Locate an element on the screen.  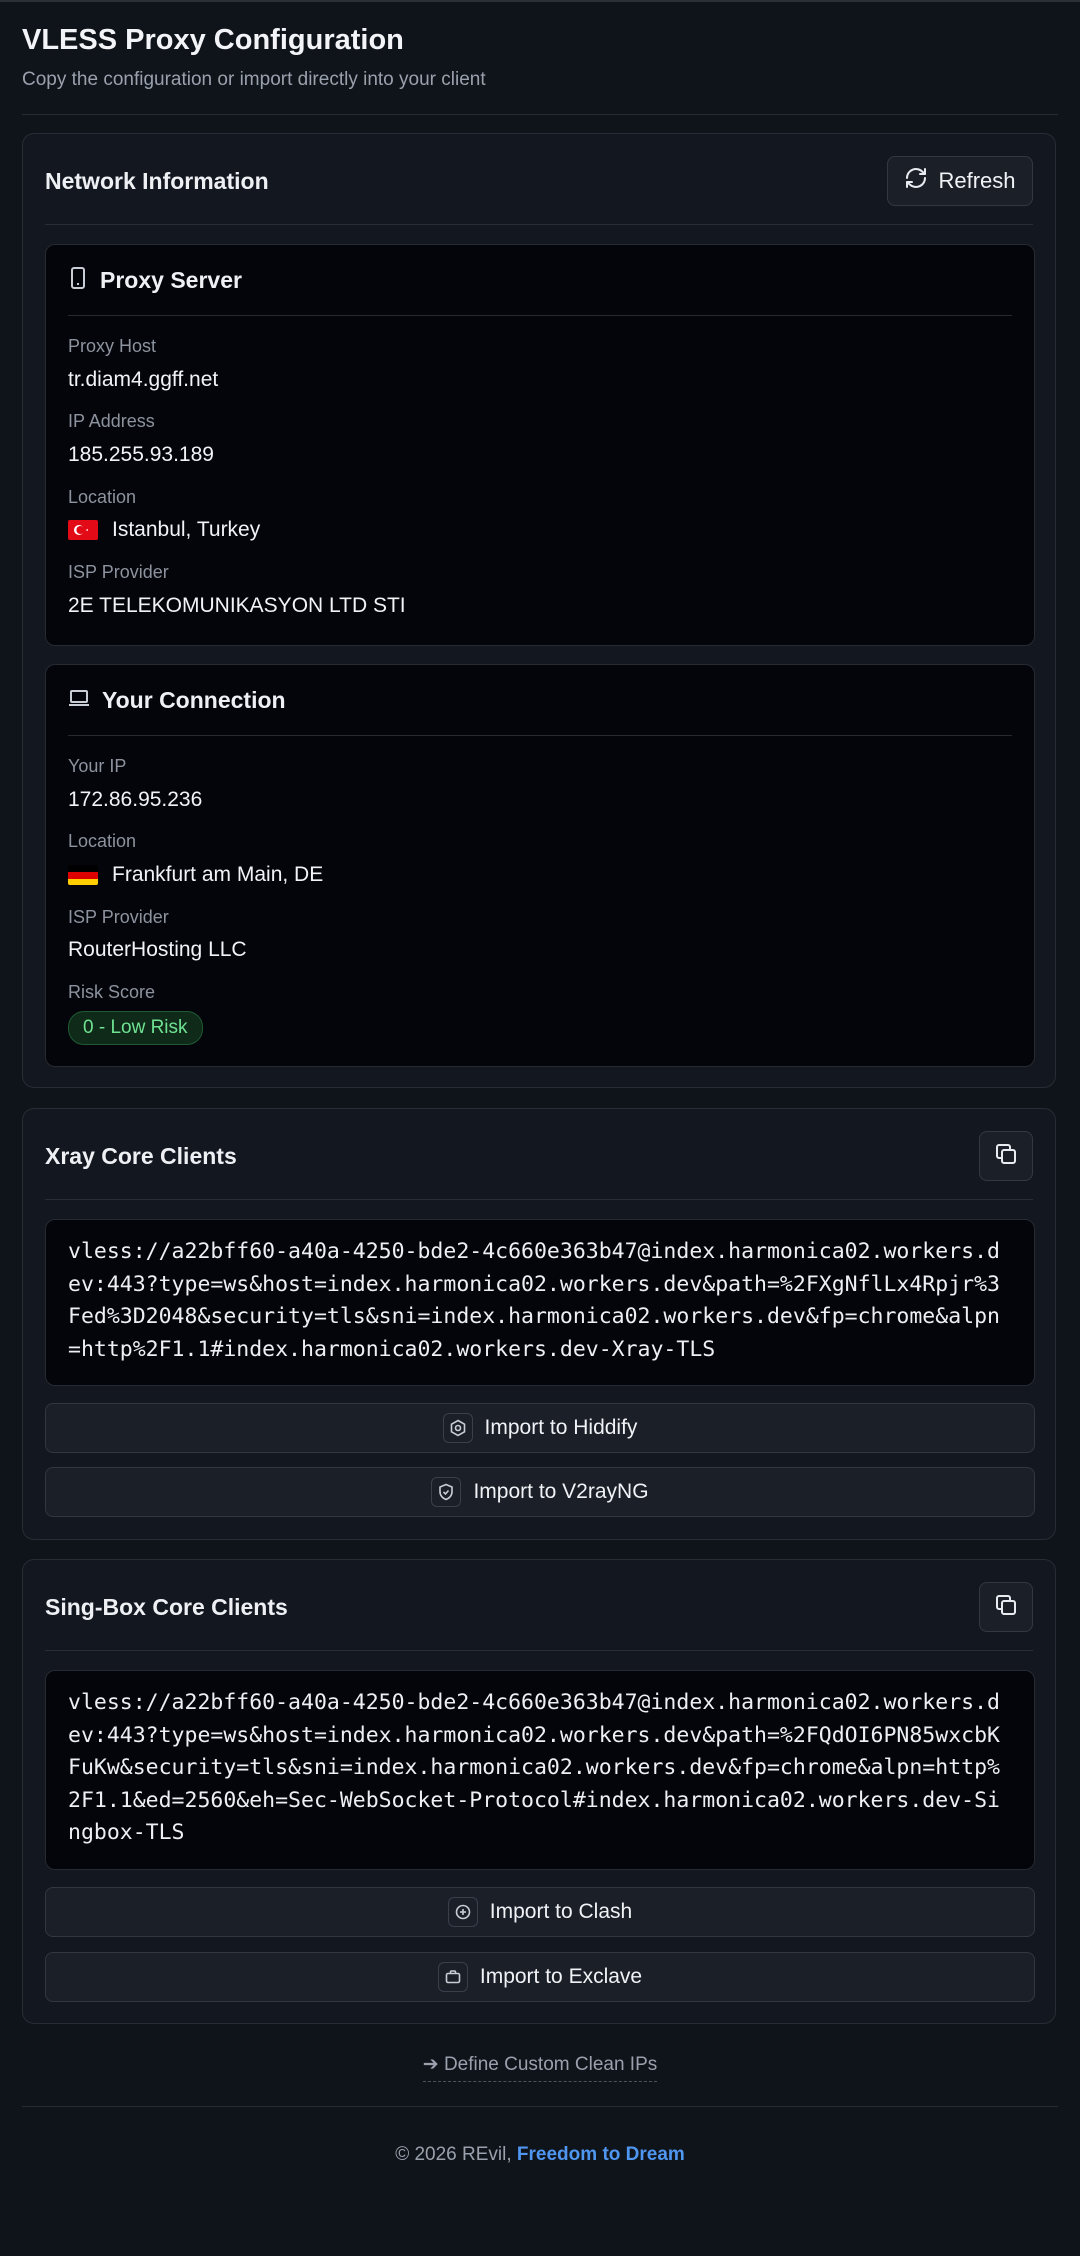
proxy-ip-label: IP Address is located at coordinates (111, 421).